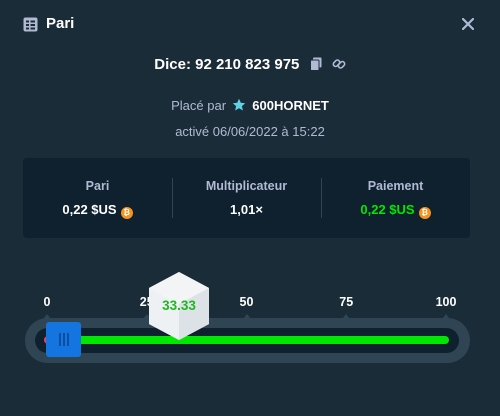 The height and width of the screenshot is (416, 500). What do you see at coordinates (251, 340) in the screenshot?
I see `slider-win-range` at bounding box center [251, 340].